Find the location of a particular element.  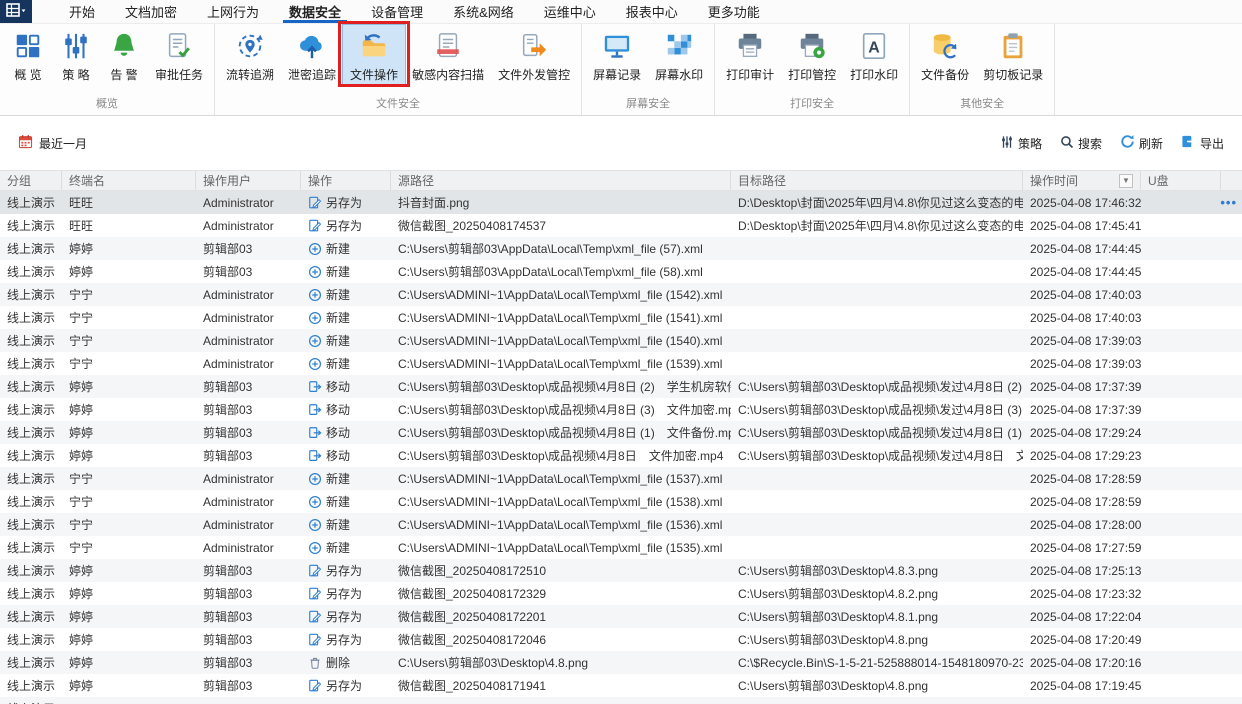

search-button-label: 搜索 is located at coordinates (1089, 143).